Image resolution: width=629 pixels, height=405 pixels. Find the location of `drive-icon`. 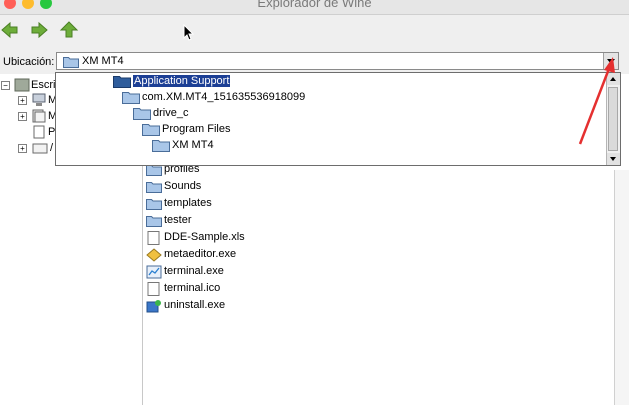

drive-icon is located at coordinates (40, 148).